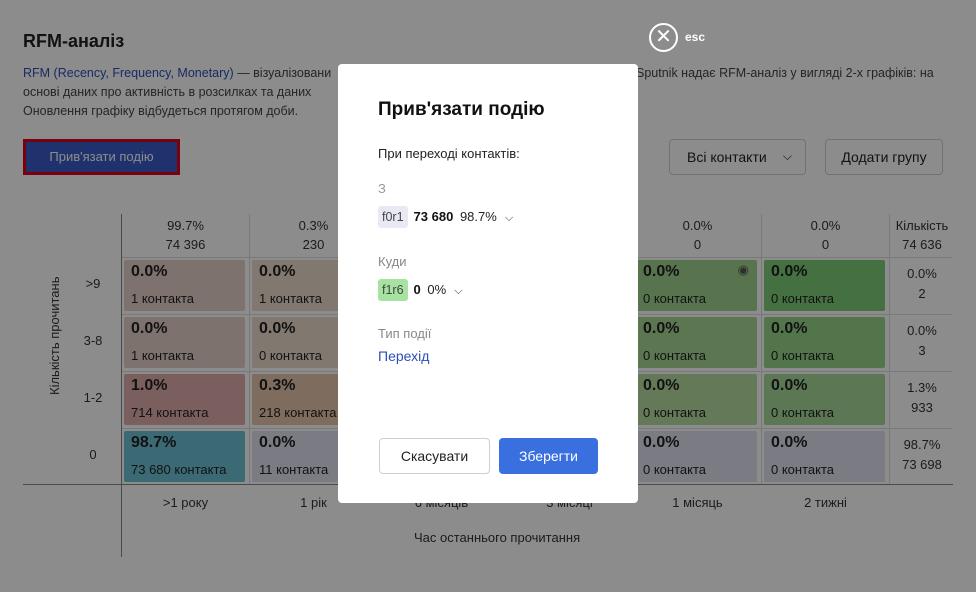 The image size is (976, 592). What do you see at coordinates (437, 289) in the screenshot?
I see `to-segment-pct: 0%` at bounding box center [437, 289].